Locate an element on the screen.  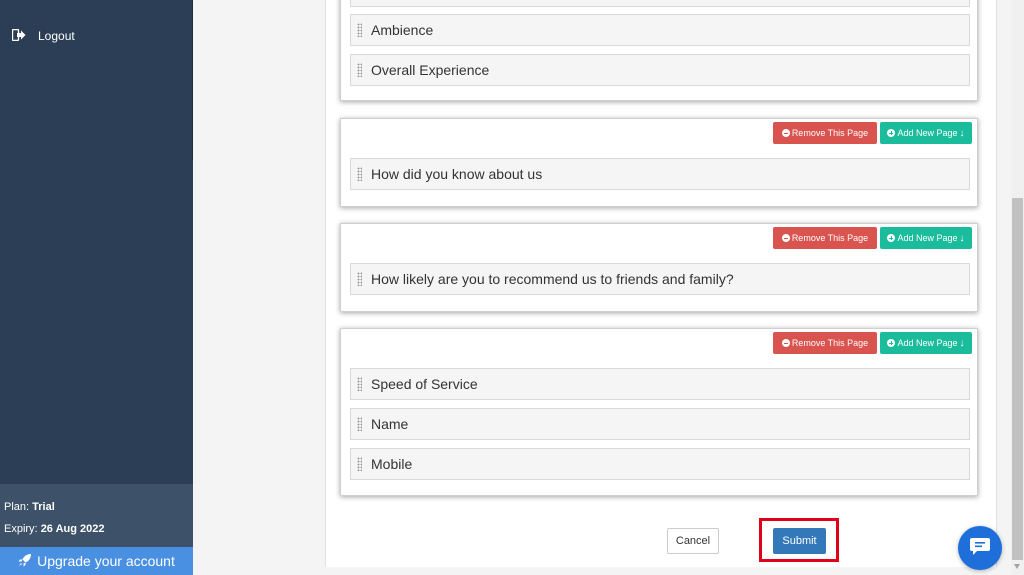
question-row: Ambience is located at coordinates (660, 30).